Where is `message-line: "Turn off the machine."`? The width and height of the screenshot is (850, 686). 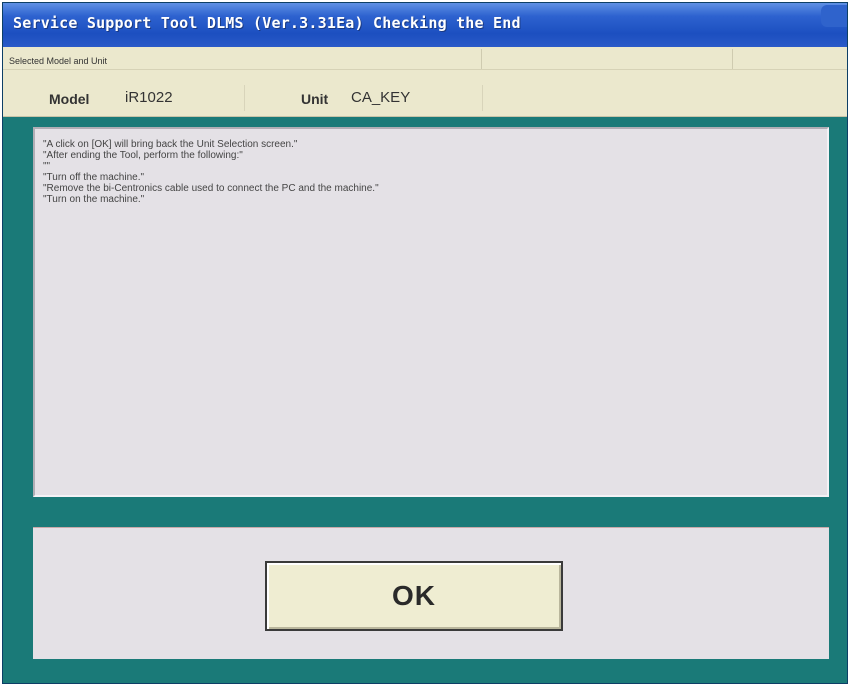 message-line: "Turn off the machine." is located at coordinates (94, 177).